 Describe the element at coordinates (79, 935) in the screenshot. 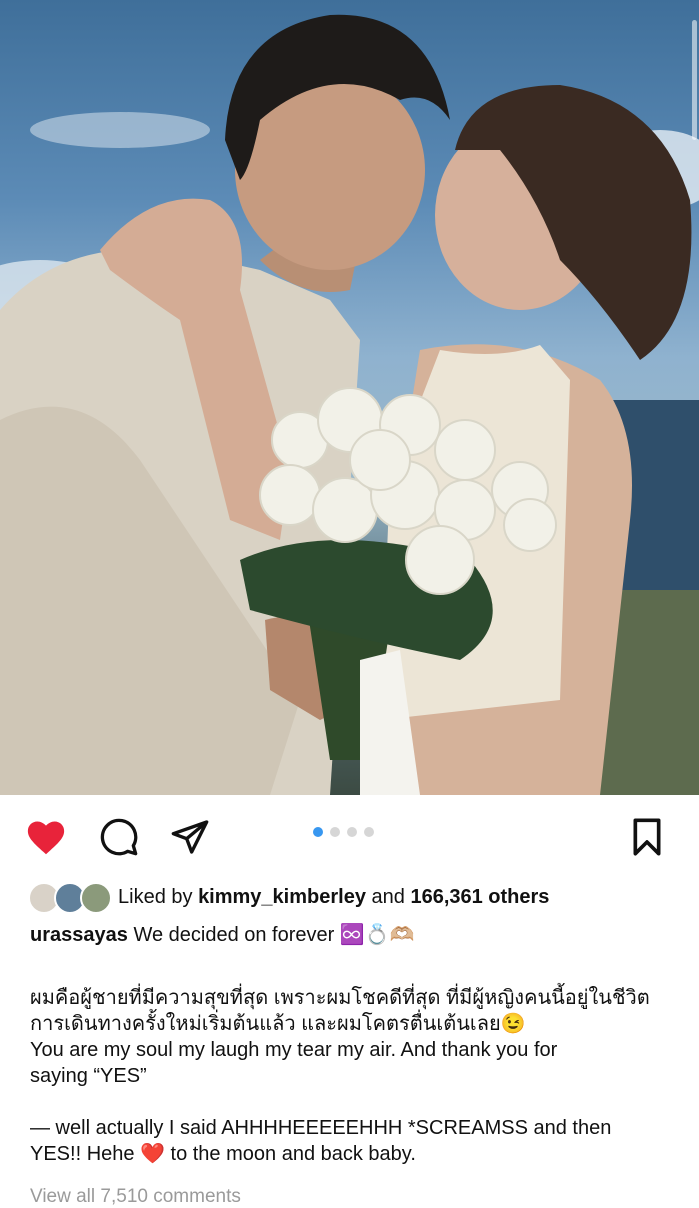

I see `username-link: urassayas` at that location.